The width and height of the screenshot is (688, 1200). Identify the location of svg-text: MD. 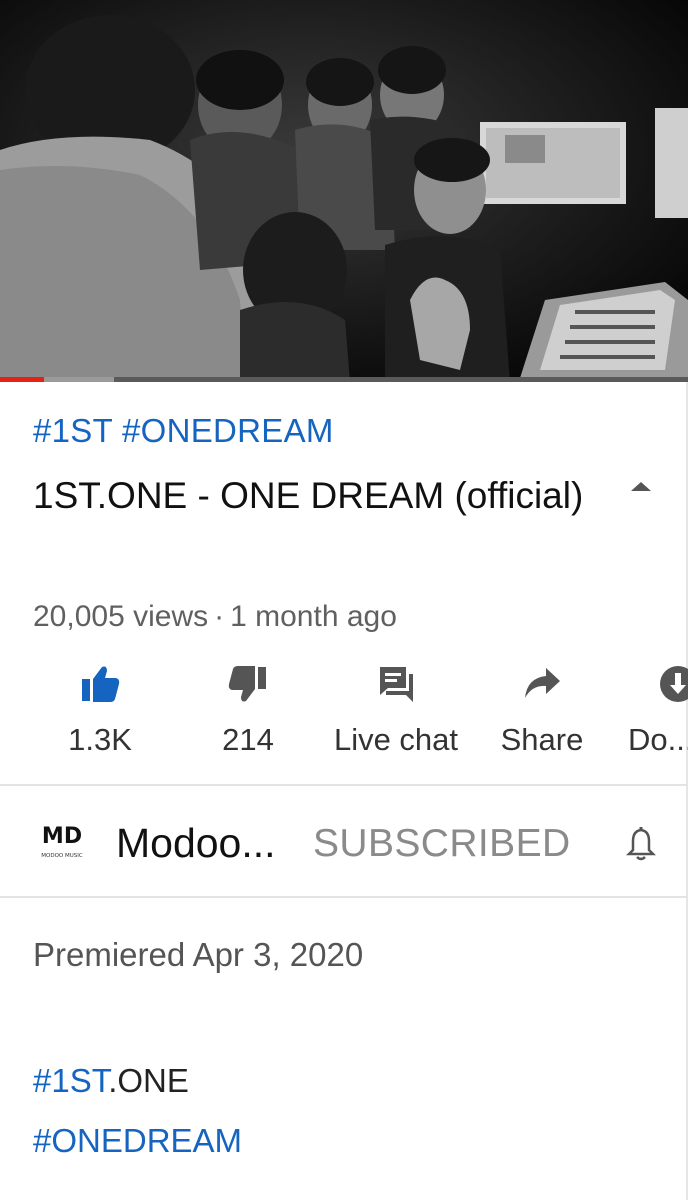
(62, 836).